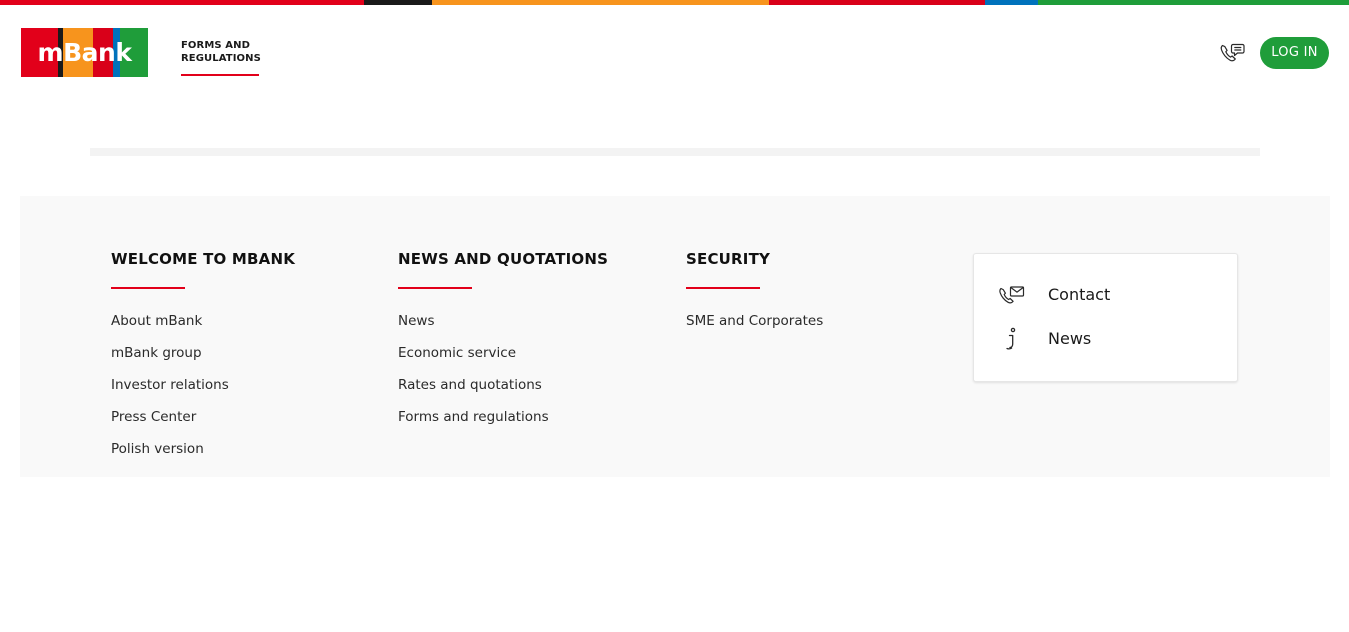 This screenshot has width=1349, height=632. Describe the element at coordinates (156, 321) in the screenshot. I see `footer-link: About mBank` at that location.